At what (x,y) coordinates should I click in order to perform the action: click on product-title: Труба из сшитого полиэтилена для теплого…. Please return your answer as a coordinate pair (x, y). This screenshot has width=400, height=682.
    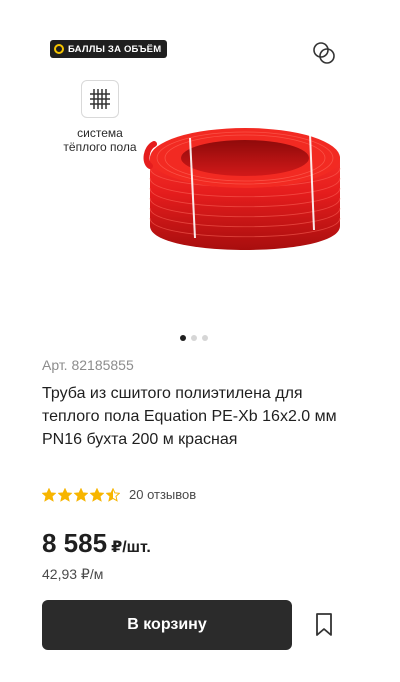
    Looking at the image, I should click on (202, 416).